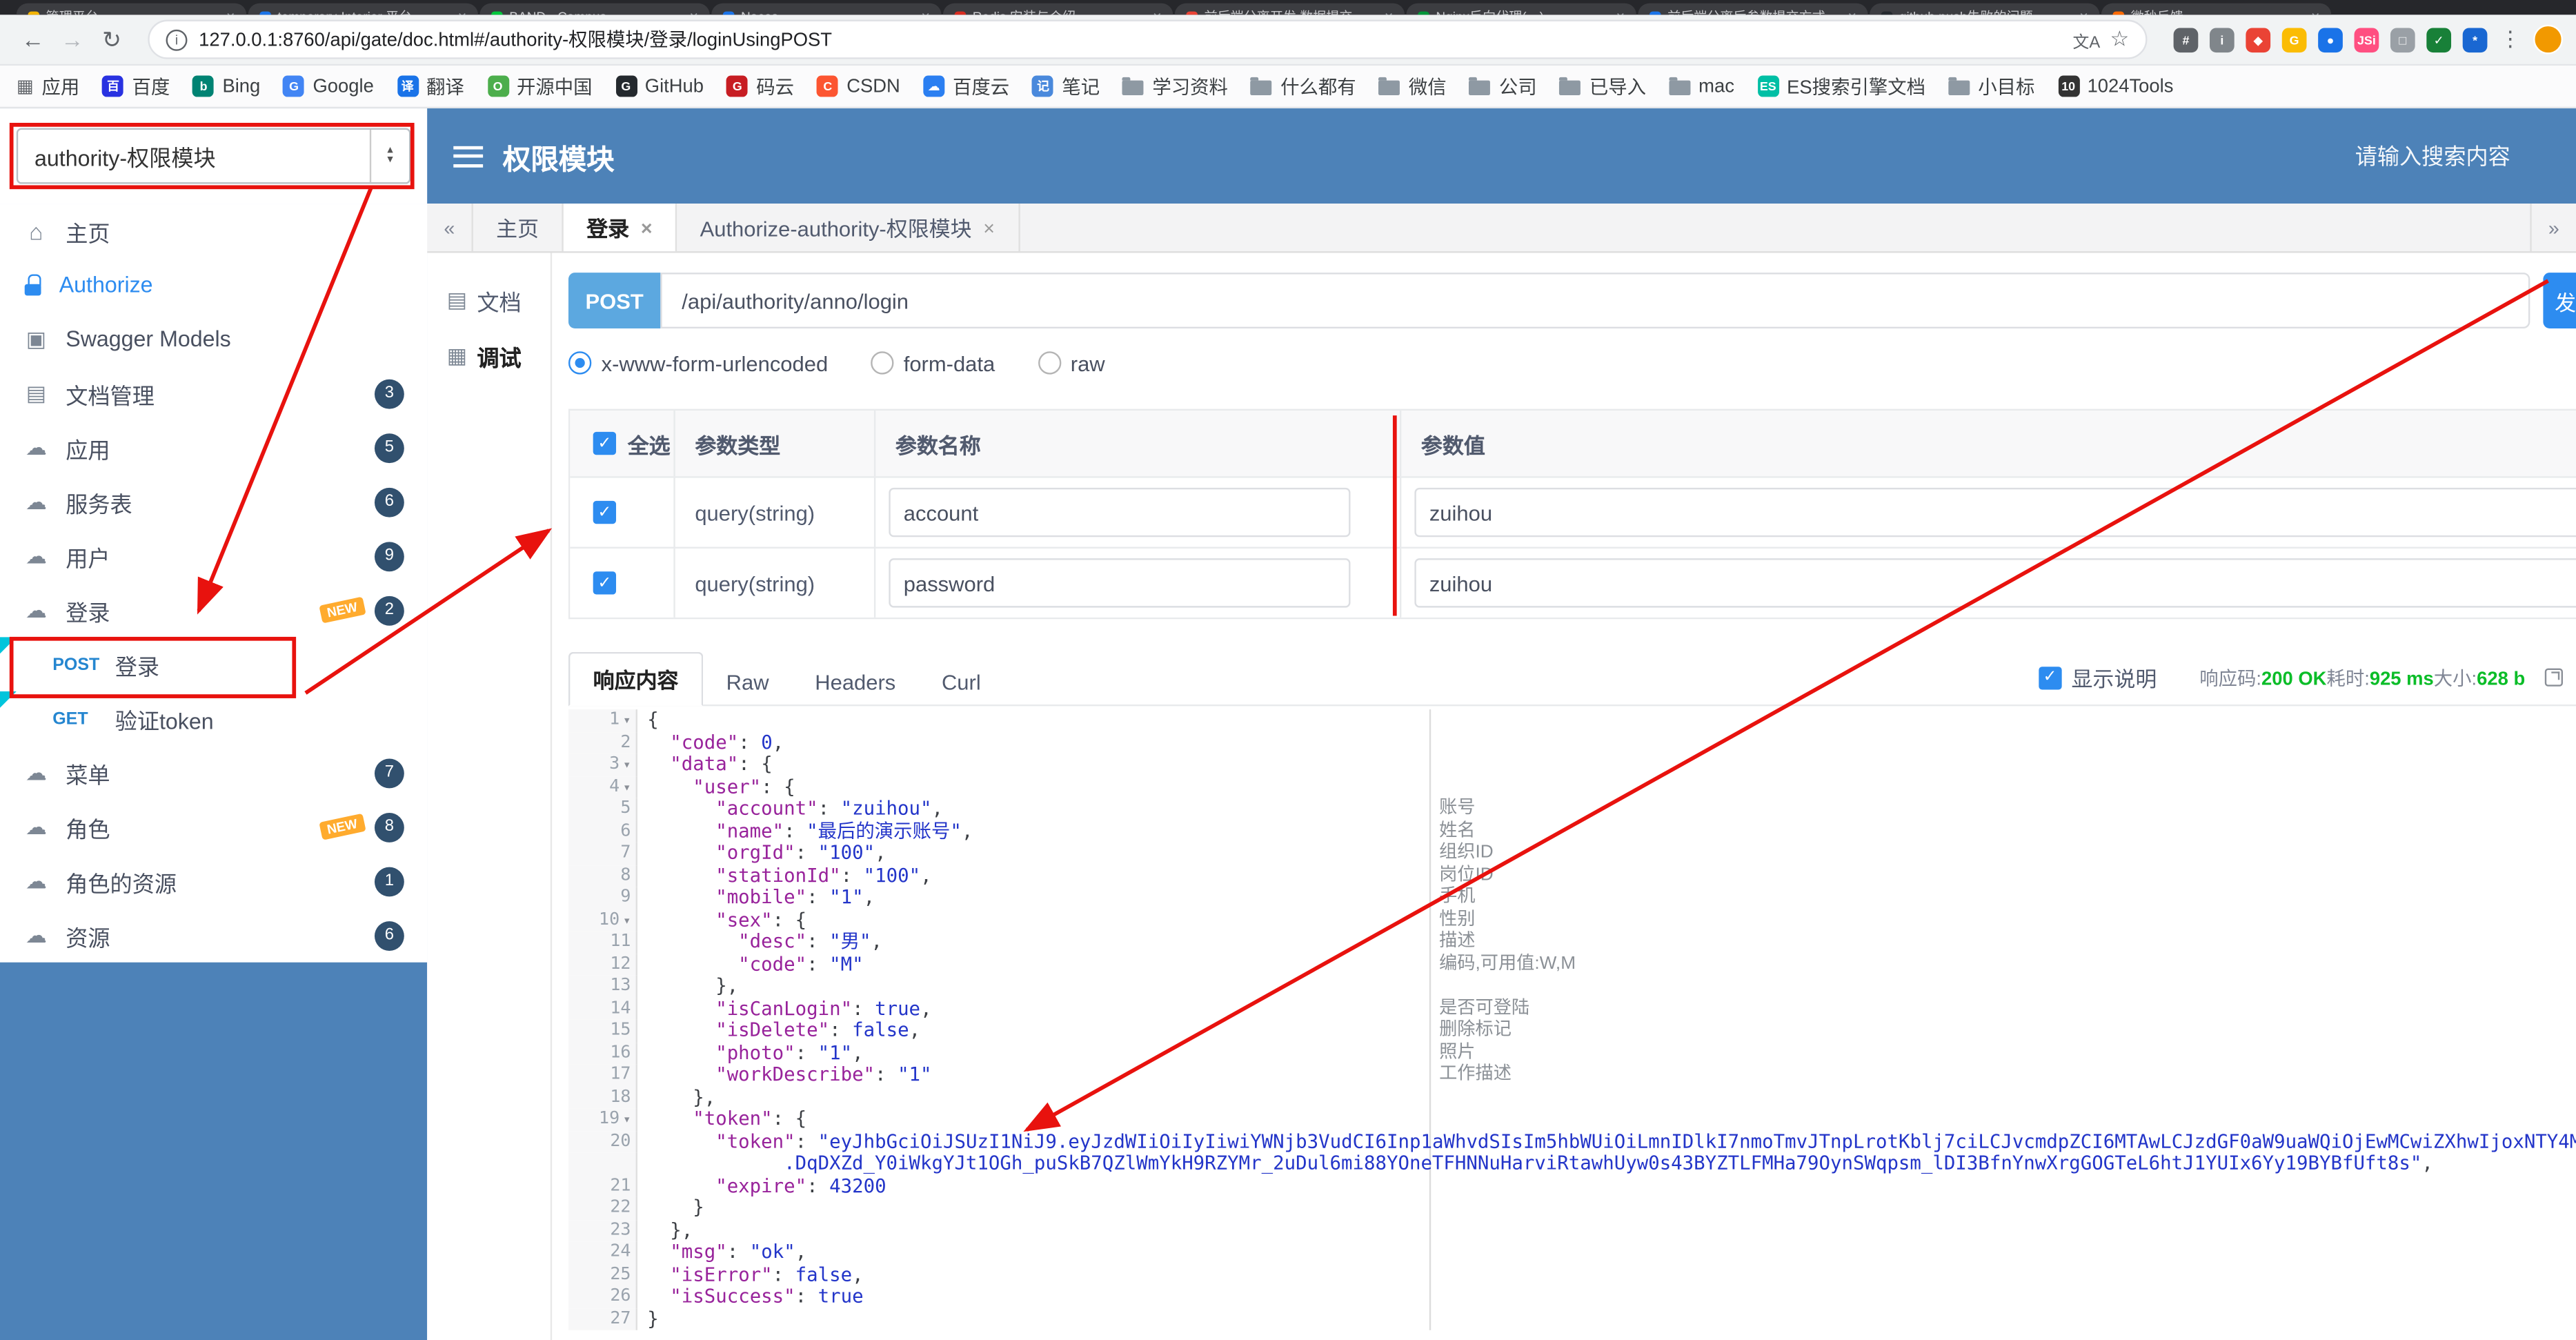 This screenshot has height=1340, width=2576. What do you see at coordinates (214, 664) in the screenshot?
I see `sidebar-item: POST 登录` at bounding box center [214, 664].